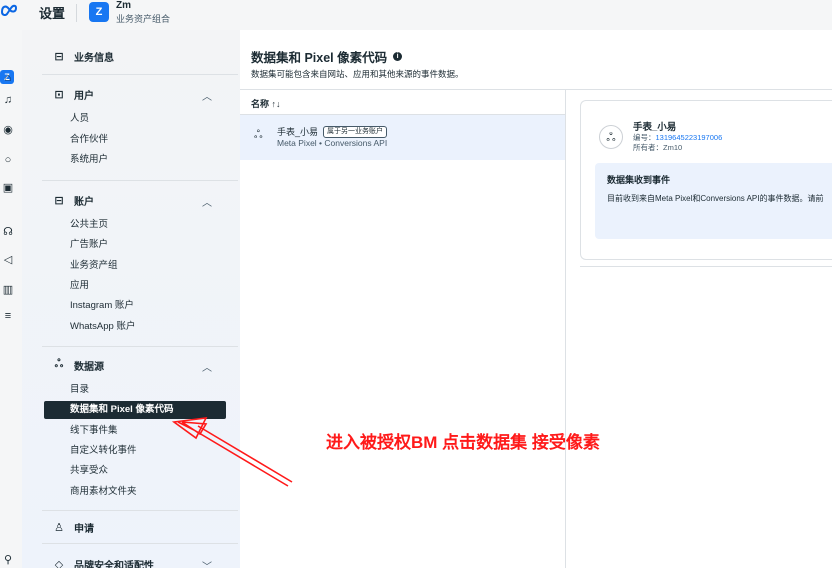 Image resolution: width=832 pixels, height=568 pixels. I want to click on event-status-title: 数据集收到事件, so click(639, 180).